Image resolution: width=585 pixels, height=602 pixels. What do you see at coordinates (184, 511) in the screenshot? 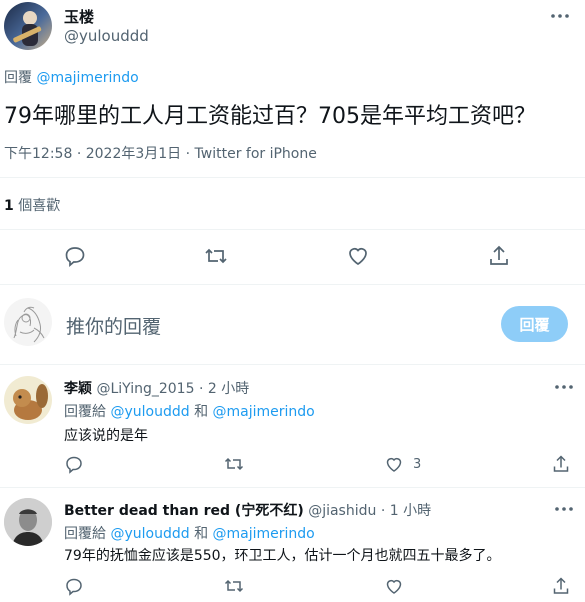
I see `reply-author-name: Better dead than red (宁死不红)` at bounding box center [184, 511].